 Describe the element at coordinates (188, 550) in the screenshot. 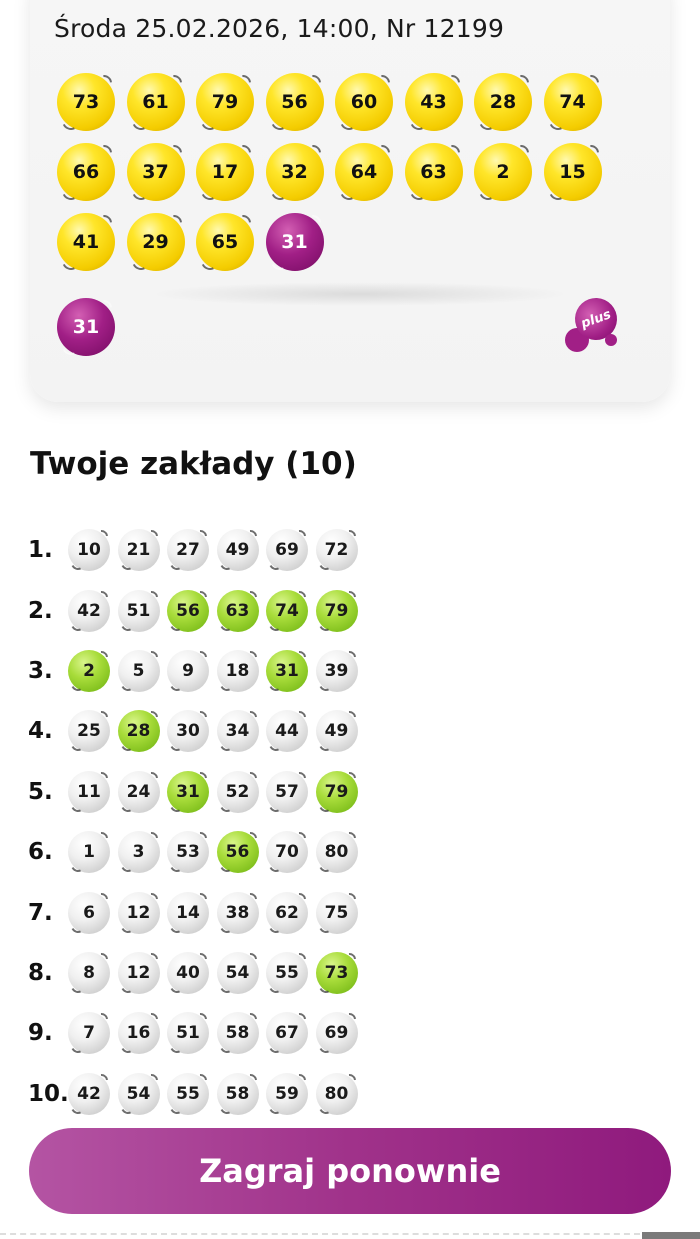

I see `bet-ball: 27` at that location.